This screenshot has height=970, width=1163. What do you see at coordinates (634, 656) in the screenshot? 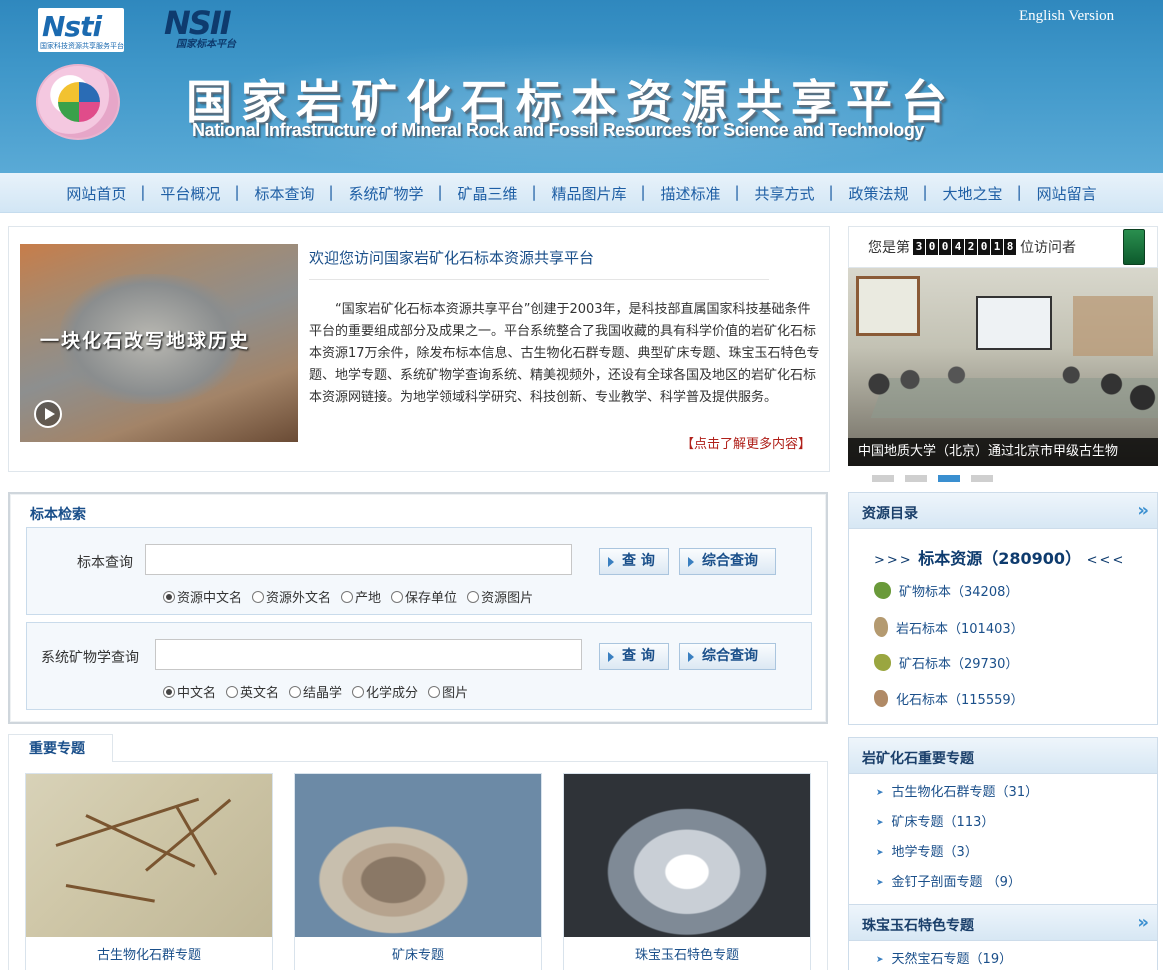
I see `mineralogy-query-button: 查 询` at bounding box center [634, 656].